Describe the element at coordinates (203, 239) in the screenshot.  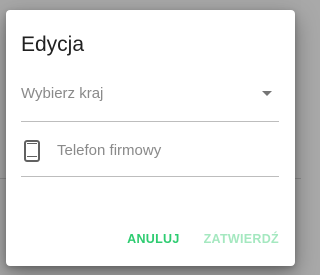
I see `dialog-actions: ANULUJ ZATWIERDŹ` at that location.